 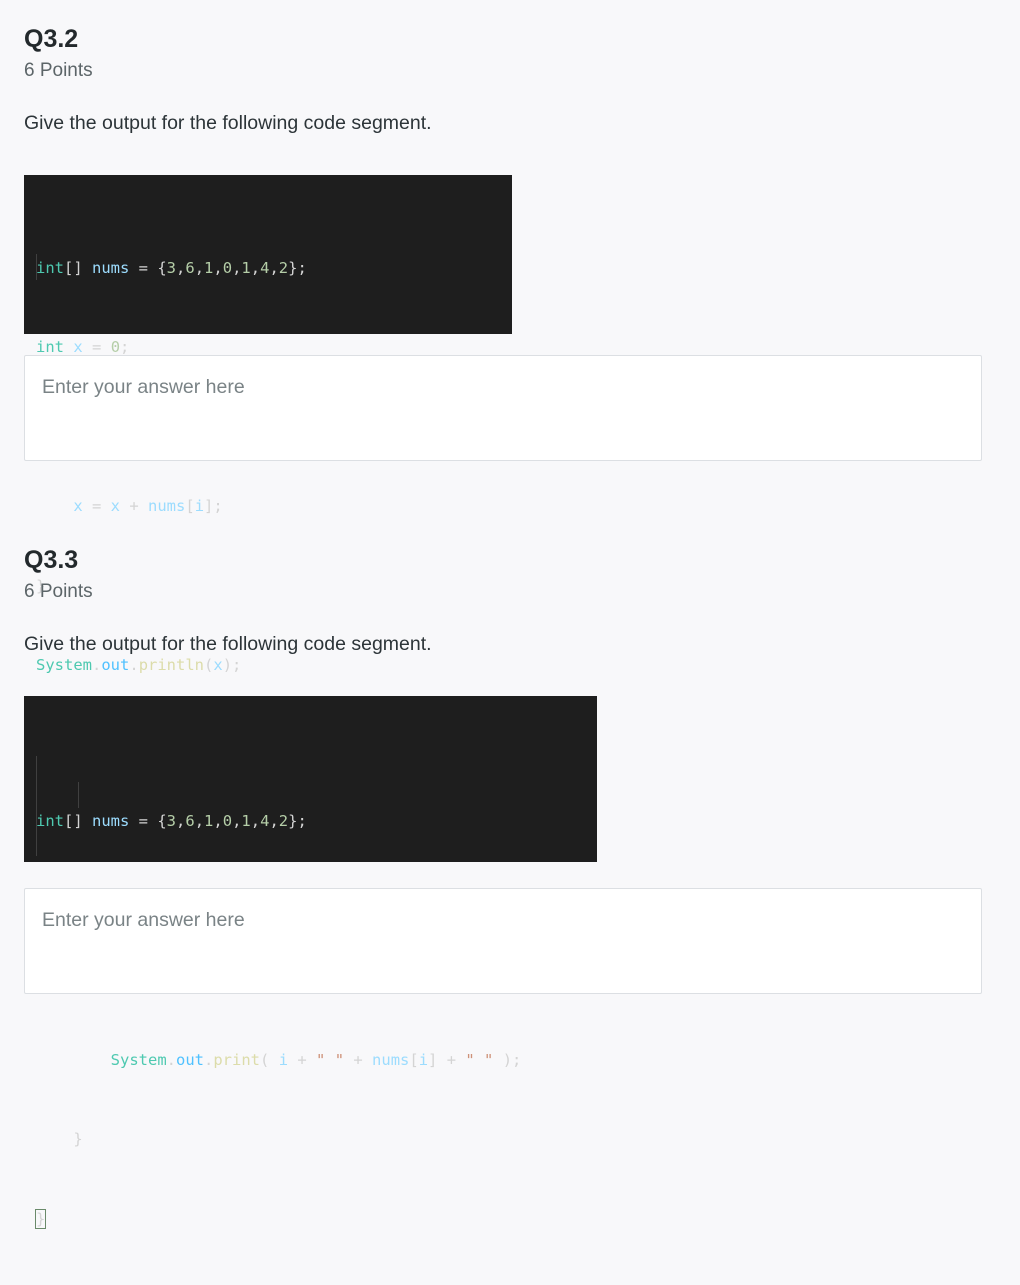 What do you see at coordinates (51, 560) in the screenshot?
I see `question-title: Q3.3` at bounding box center [51, 560].